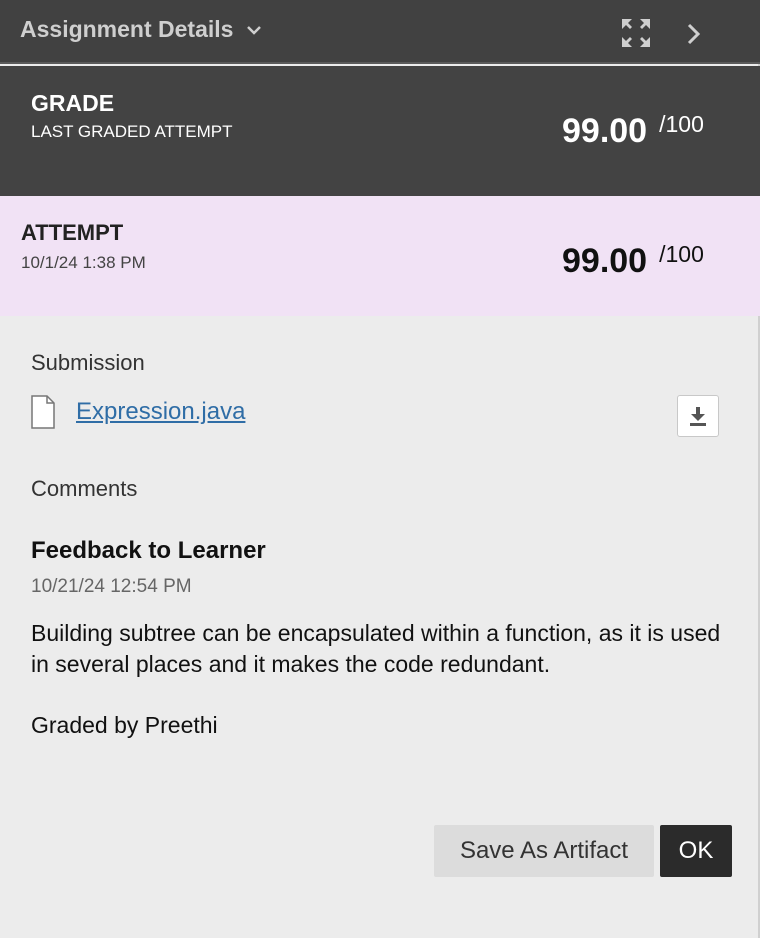 This screenshot has width=762, height=938. I want to click on expand-icon, so click(636, 33).